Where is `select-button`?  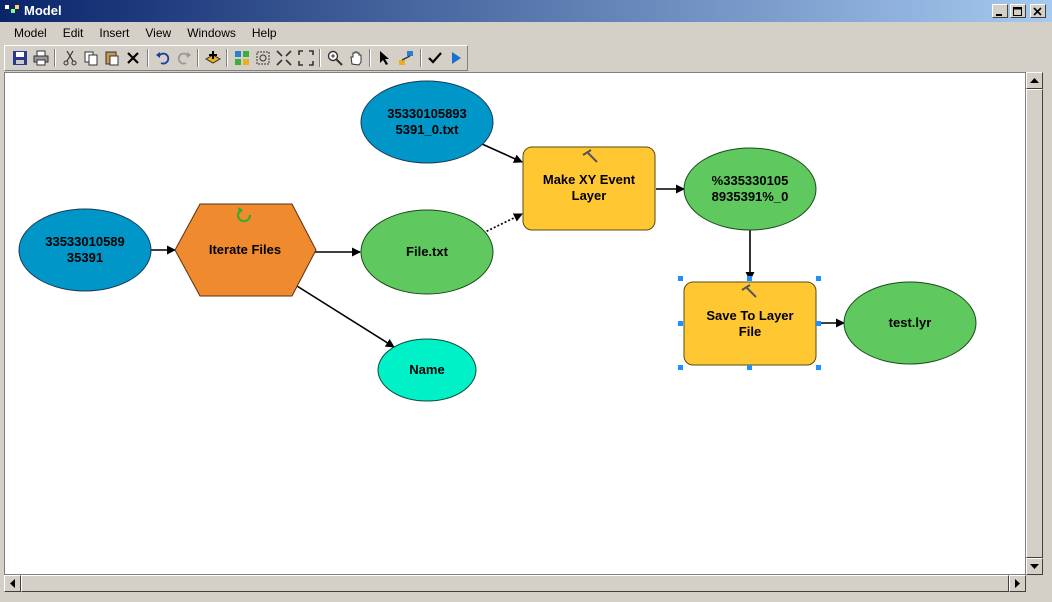 select-button is located at coordinates (384, 58).